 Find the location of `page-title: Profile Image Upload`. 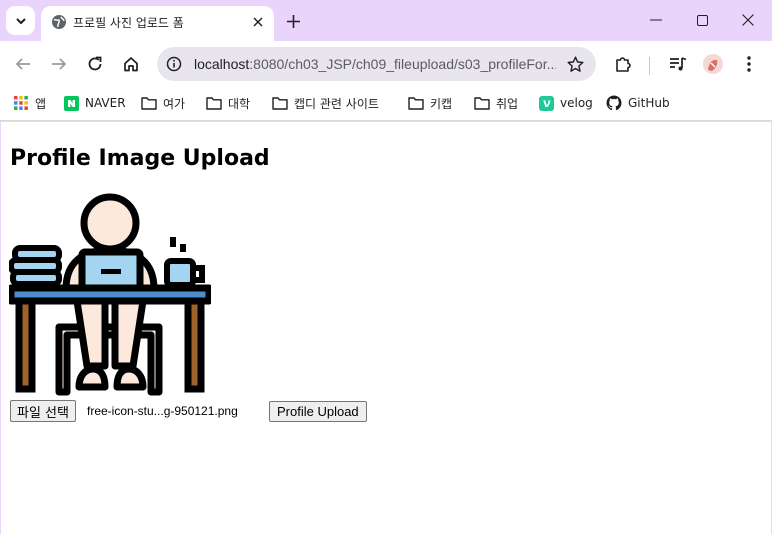

page-title: Profile Image Upload is located at coordinates (140, 158).